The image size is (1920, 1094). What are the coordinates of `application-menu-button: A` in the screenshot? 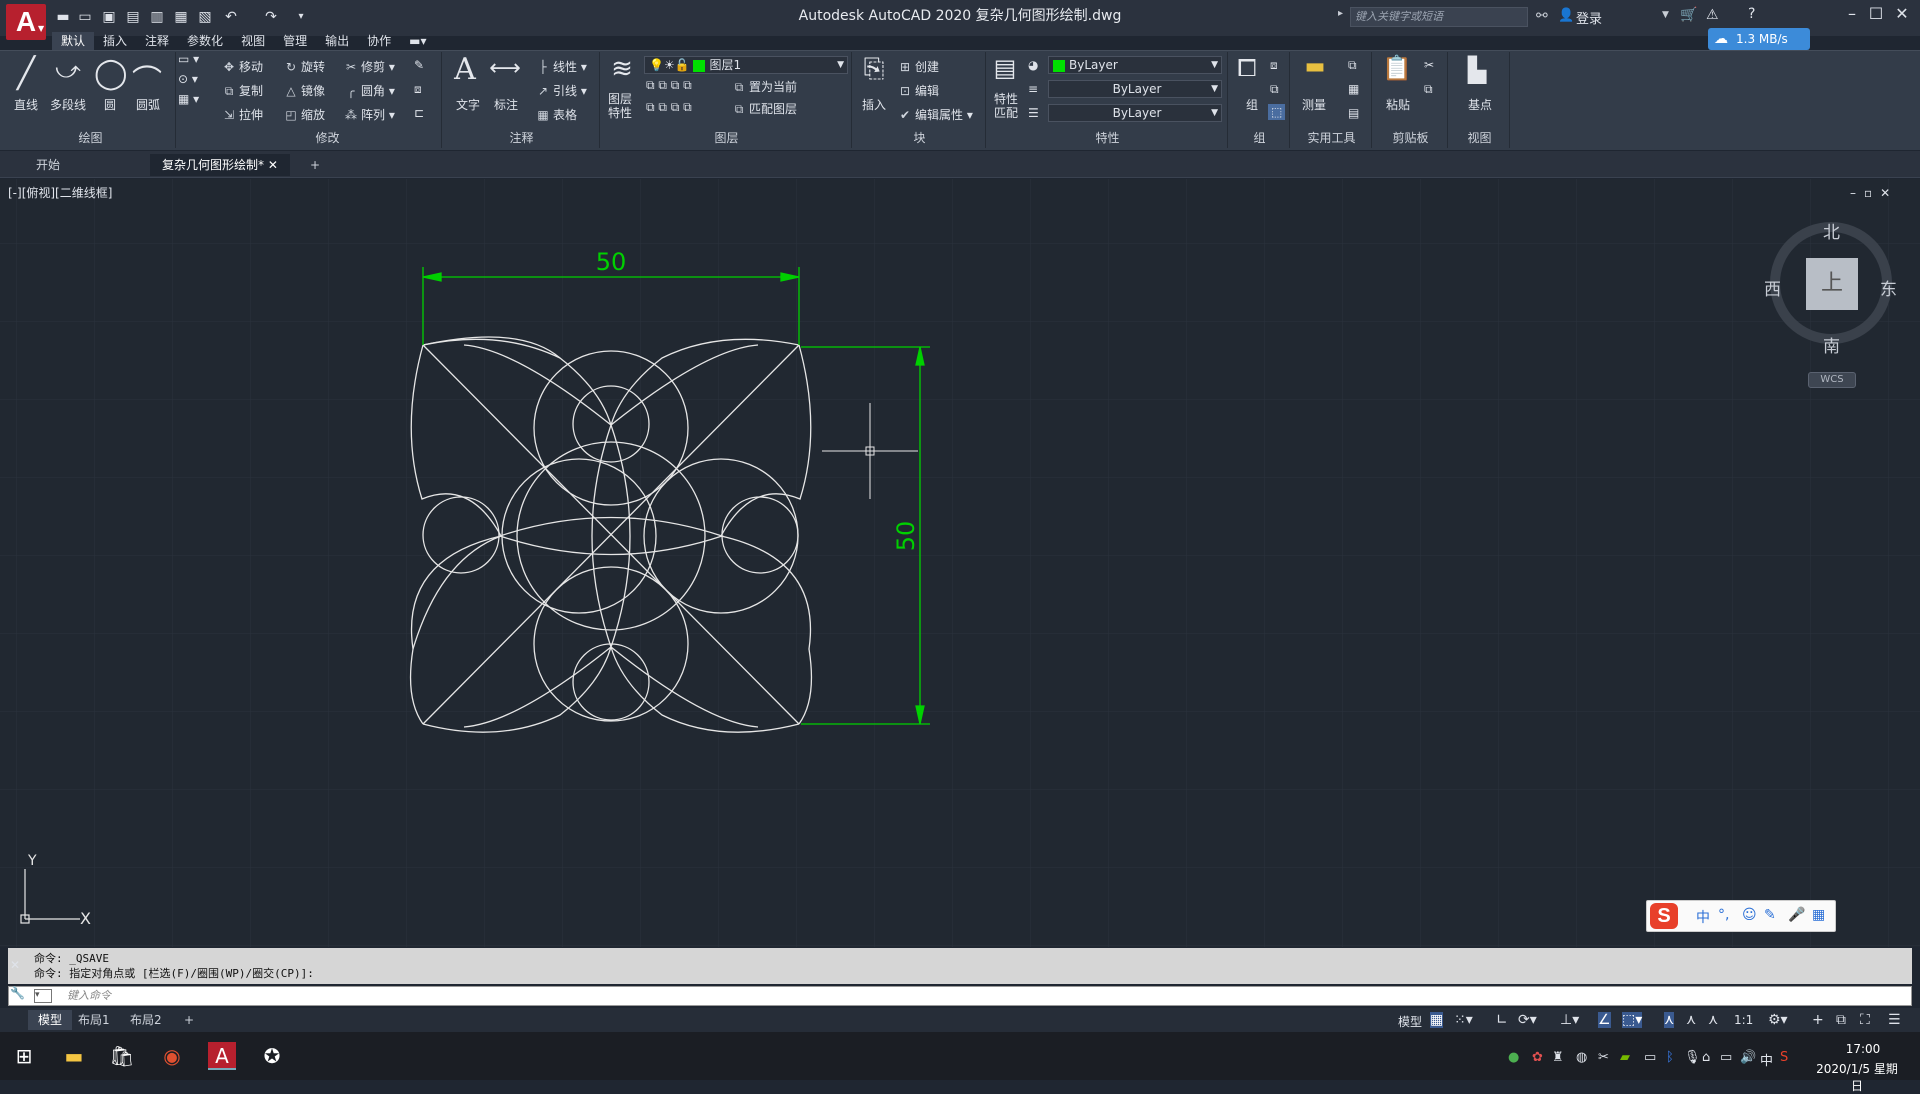 It's located at (26, 22).